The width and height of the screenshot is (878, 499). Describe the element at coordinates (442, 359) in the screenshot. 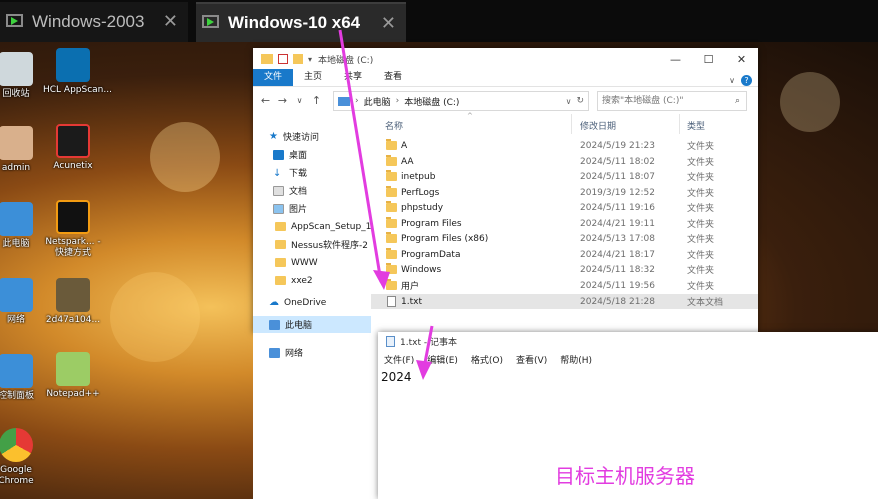

I see `menu-edit: 编辑(E)` at that location.